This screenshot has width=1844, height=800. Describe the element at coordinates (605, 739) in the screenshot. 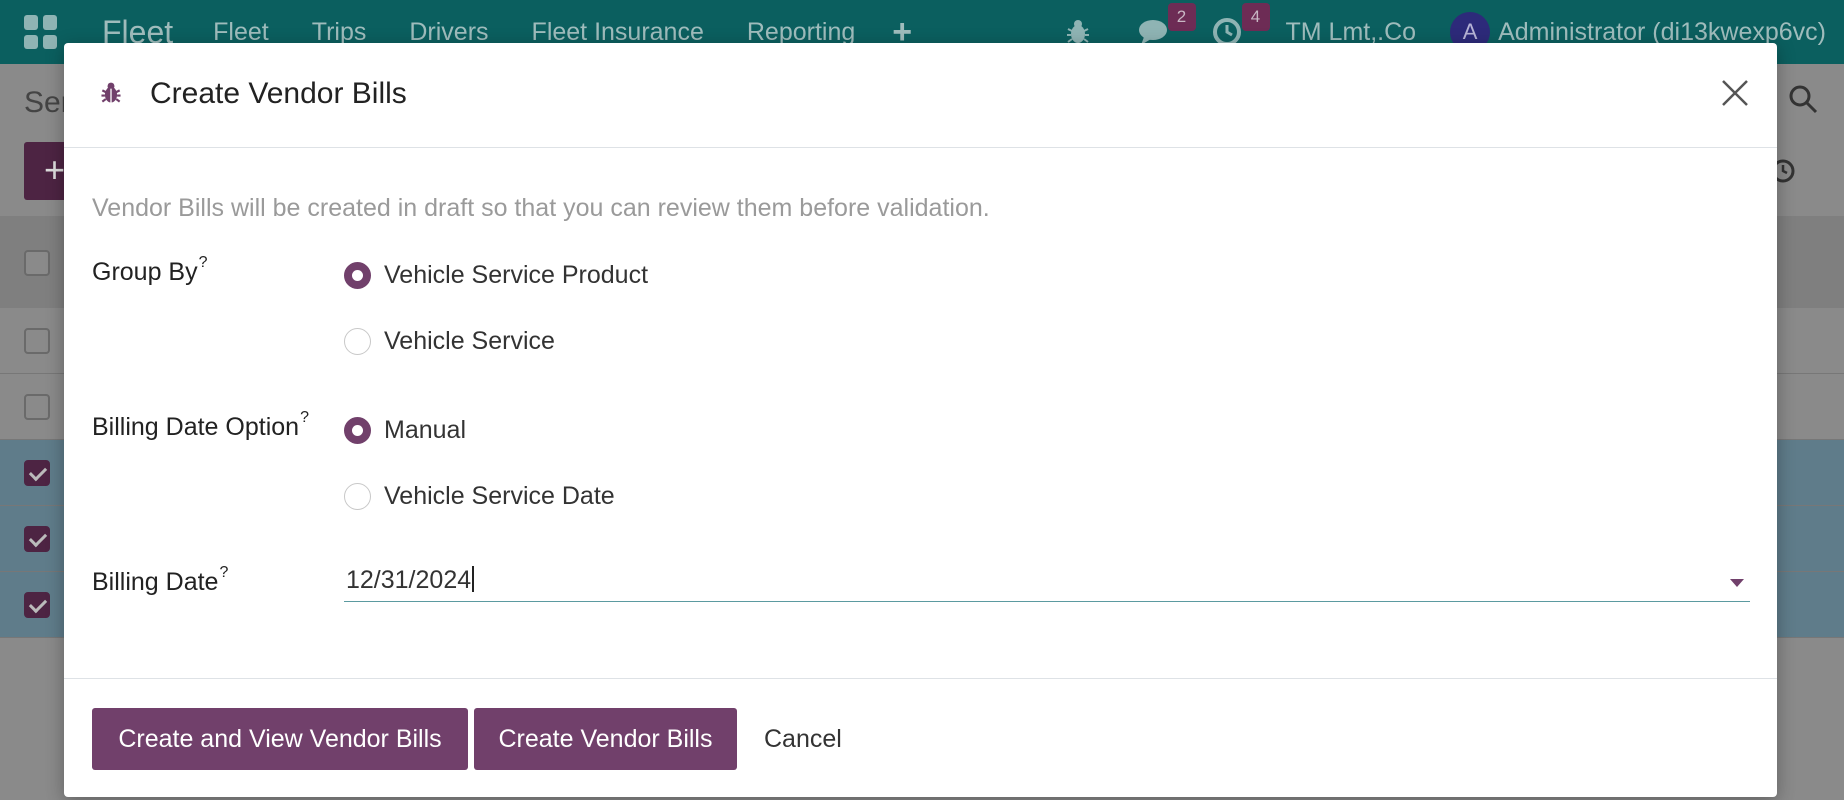

I see `create-vendor-bills-button: Create Vendor Bills` at that location.